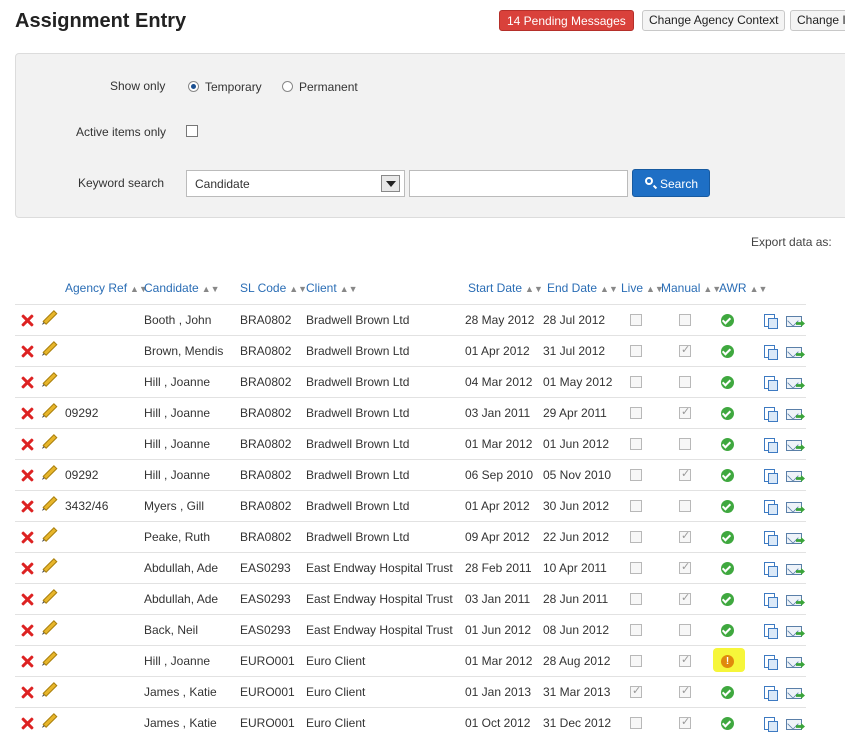 This screenshot has height=742, width=845. I want to click on end-date-cell: 29 Apr 2011, so click(575, 413).